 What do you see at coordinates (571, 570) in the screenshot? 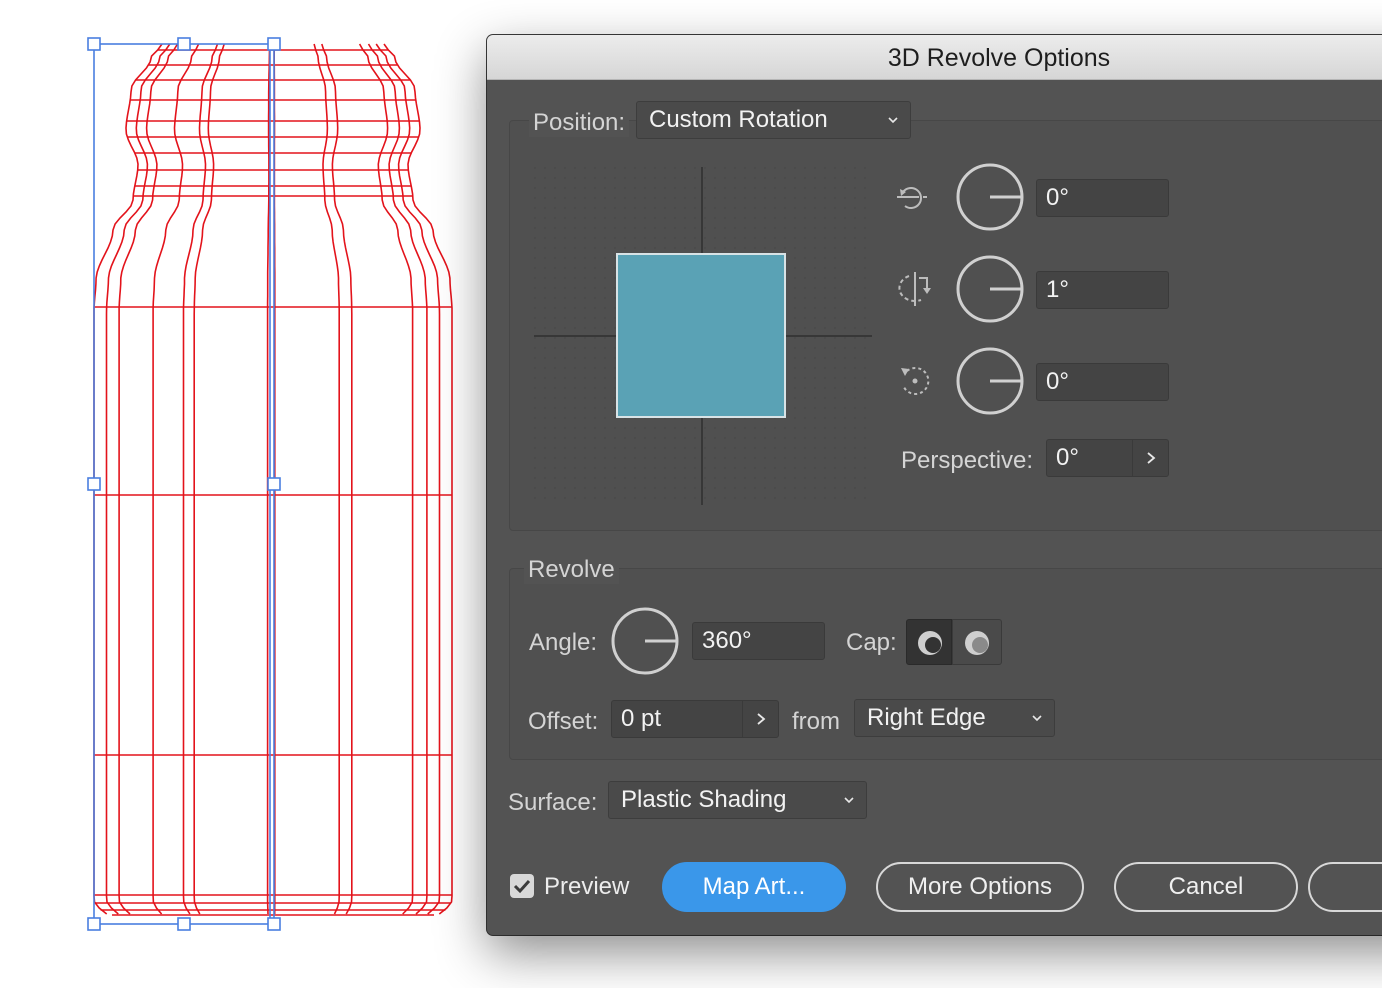
I see `revolve-heading: Revolve` at bounding box center [571, 570].